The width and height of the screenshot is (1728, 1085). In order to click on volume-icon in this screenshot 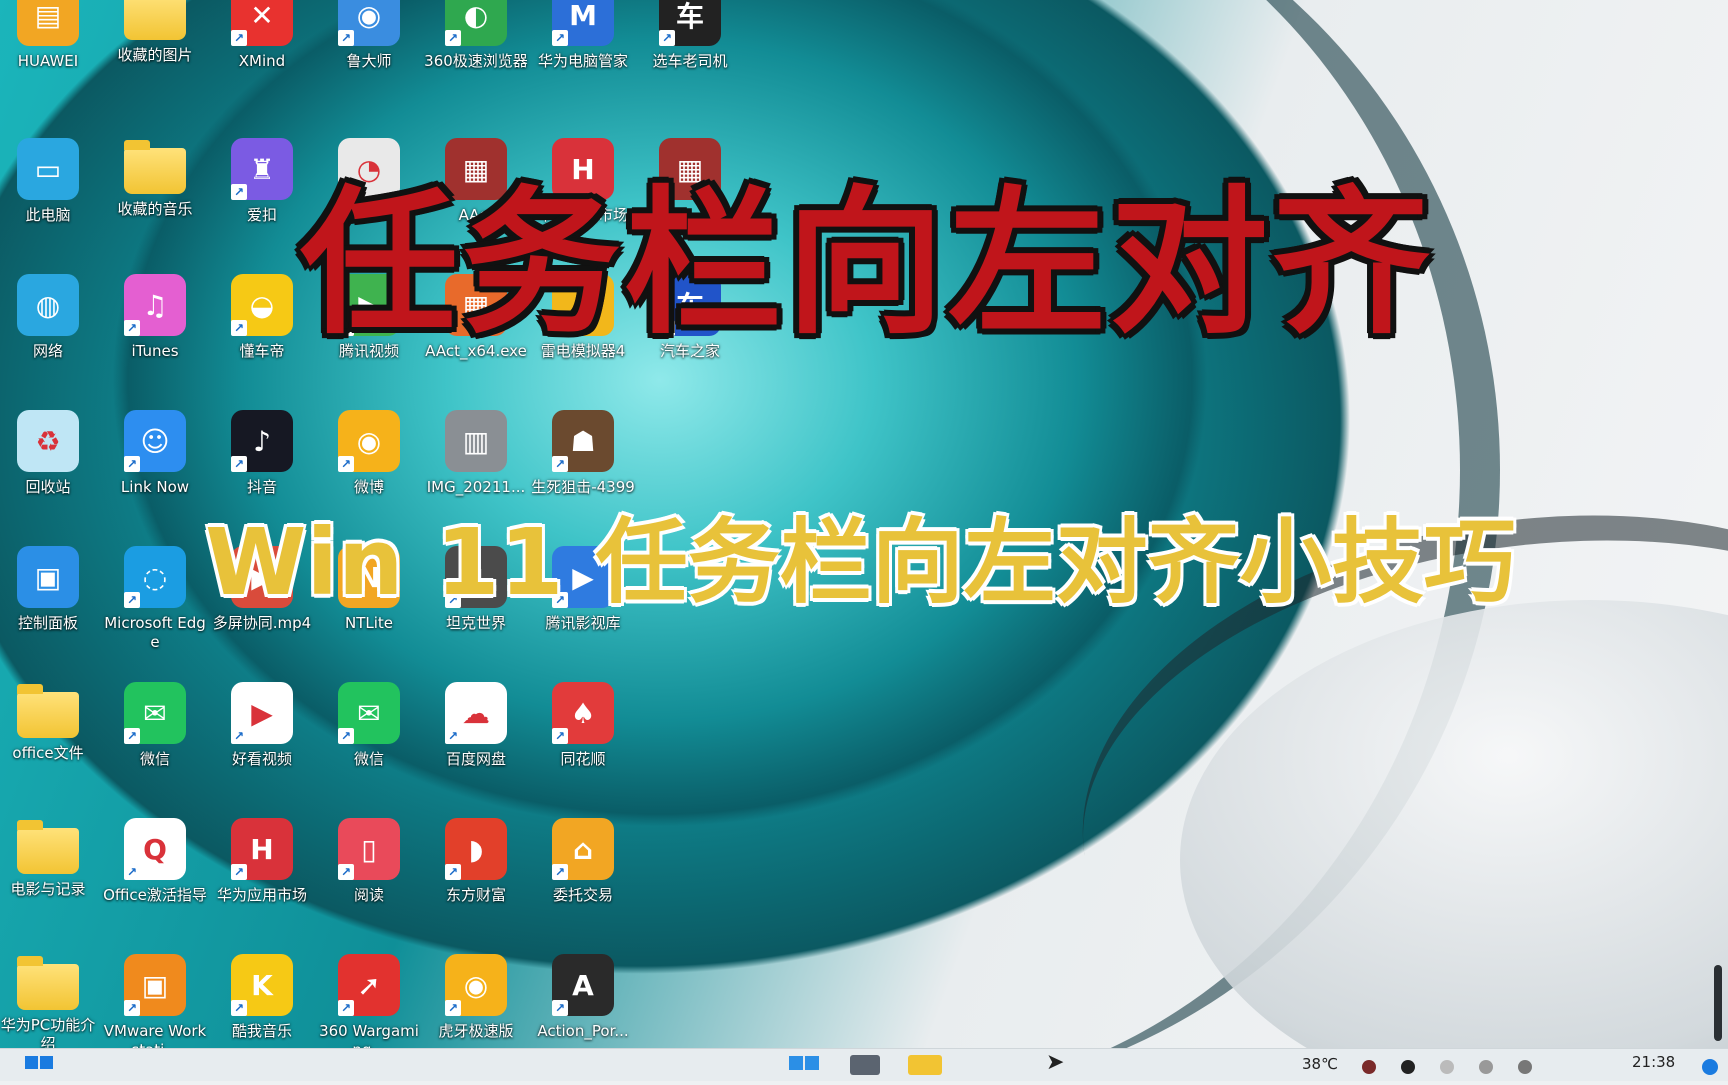, I will do `click(1486, 1067)`.